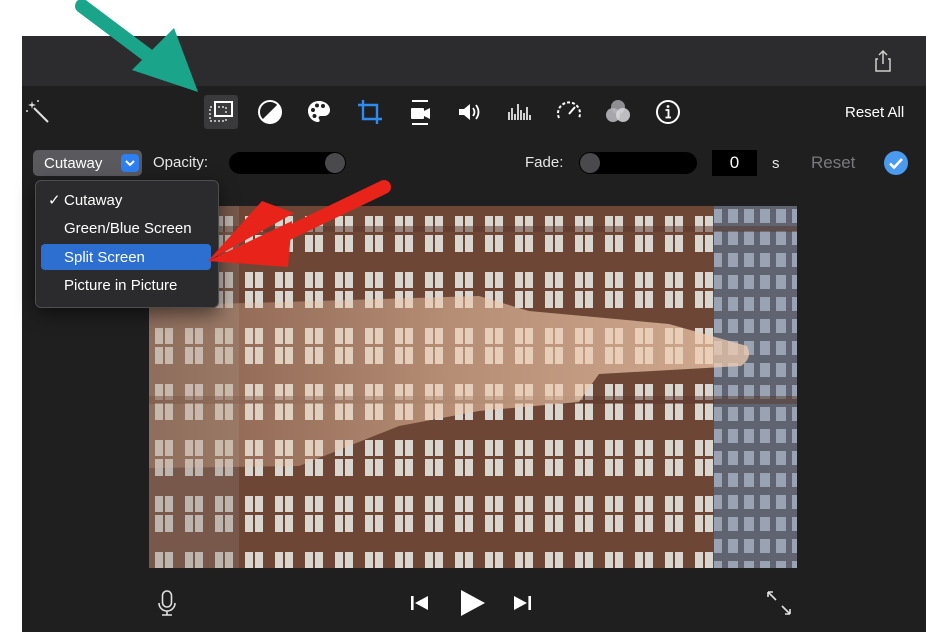 The image size is (926, 632). Describe the element at coordinates (874, 112) in the screenshot. I see `reset-all-button: Reset All` at that location.